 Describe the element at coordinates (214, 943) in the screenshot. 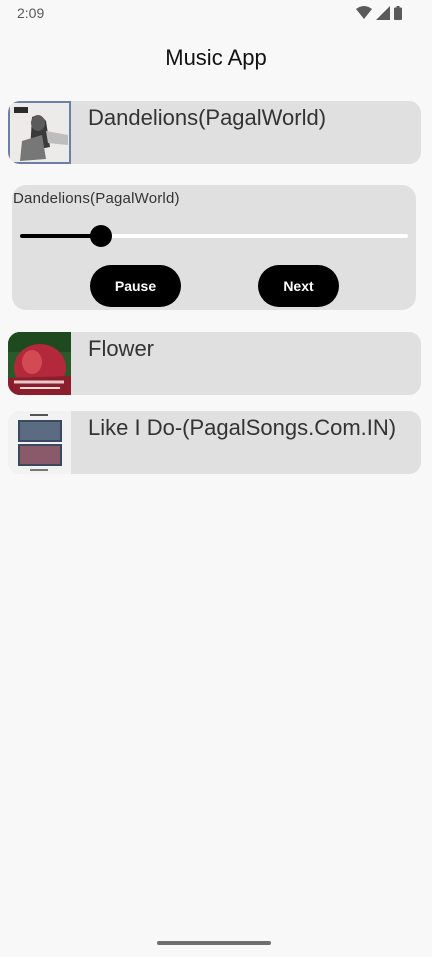

I see `gesture-nav-handle` at that location.